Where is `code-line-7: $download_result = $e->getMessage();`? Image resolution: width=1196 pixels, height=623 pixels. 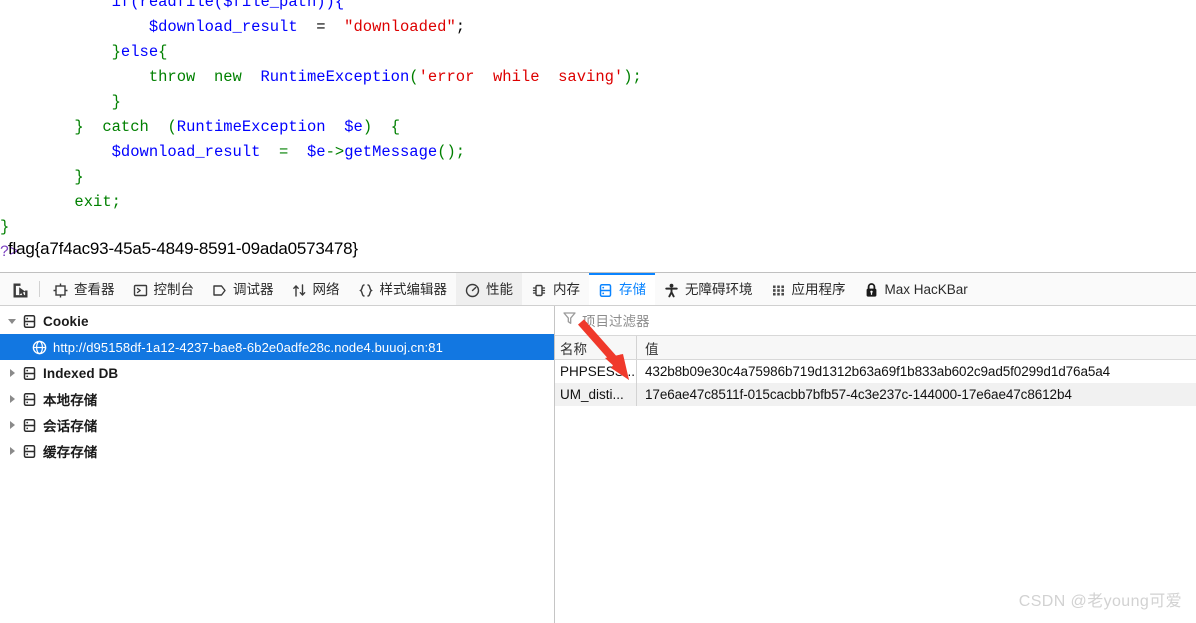 code-line-7: $download_result = $e->getMessage(); is located at coordinates (321, 152).